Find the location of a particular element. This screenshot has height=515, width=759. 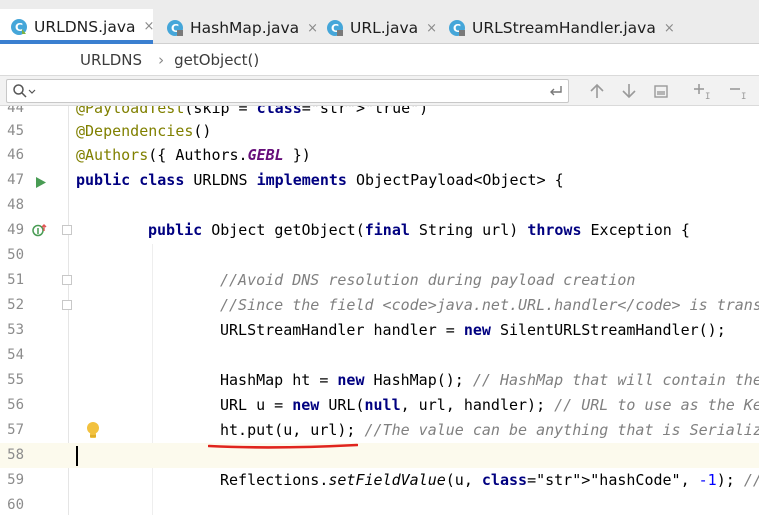

line-number: 49 is located at coordinates (15, 230).